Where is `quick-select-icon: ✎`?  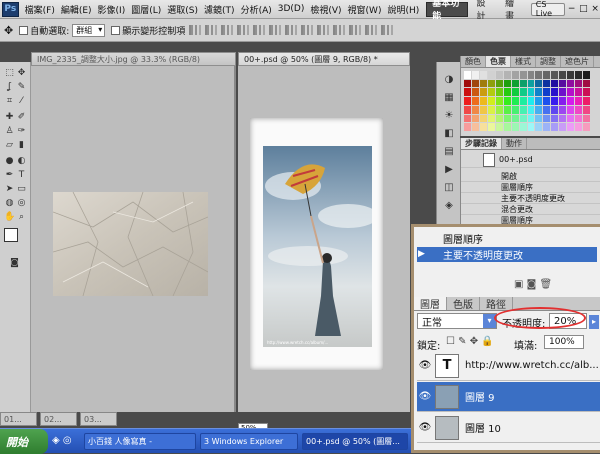 quick-select-icon: ✎ is located at coordinates (21, 87).